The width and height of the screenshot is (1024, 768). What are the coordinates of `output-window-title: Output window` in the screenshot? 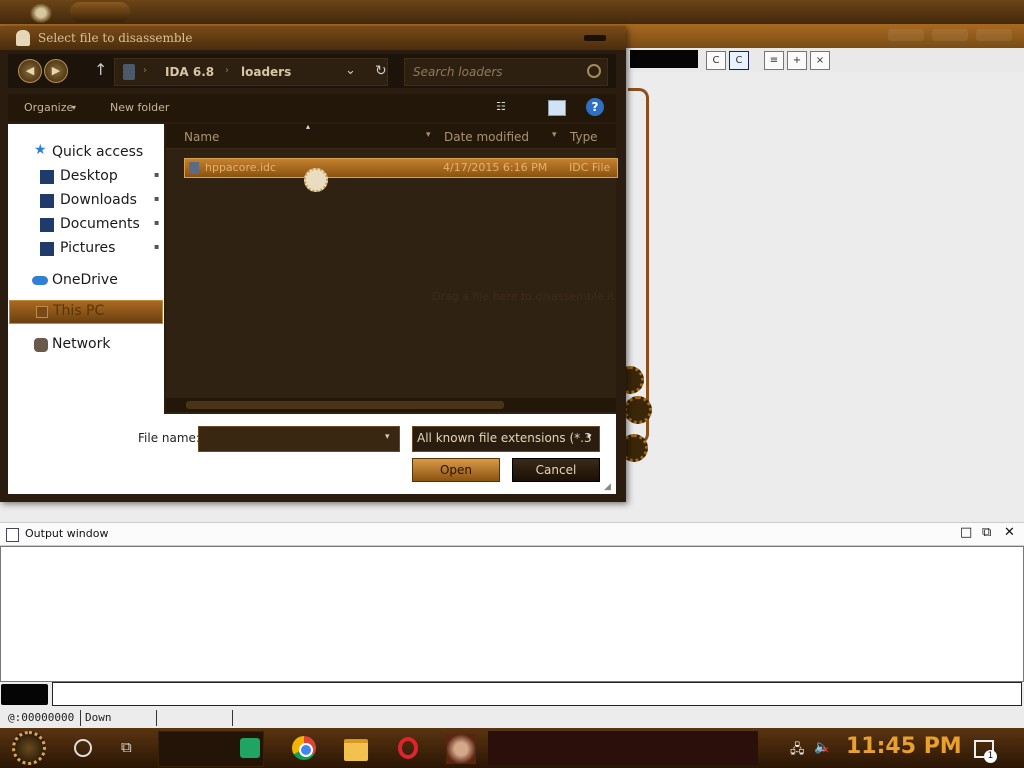 It's located at (67, 533).